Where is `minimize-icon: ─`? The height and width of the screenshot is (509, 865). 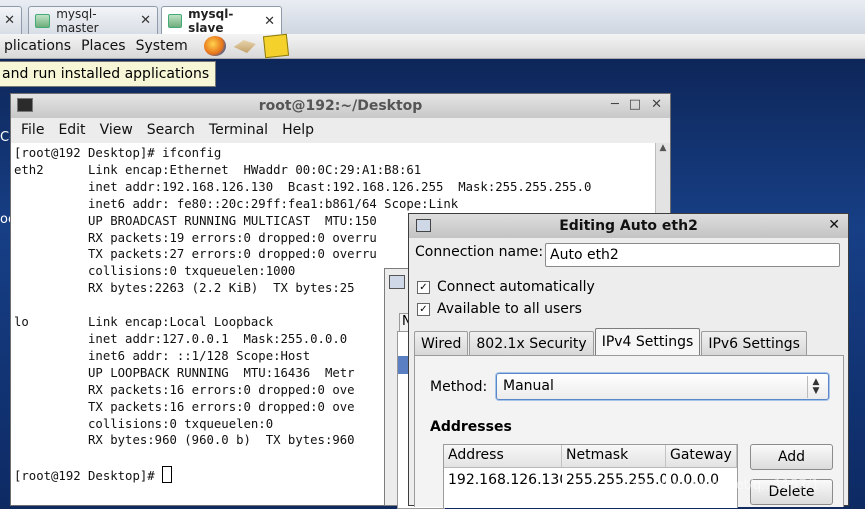
minimize-icon: ─ is located at coordinates (615, 104).